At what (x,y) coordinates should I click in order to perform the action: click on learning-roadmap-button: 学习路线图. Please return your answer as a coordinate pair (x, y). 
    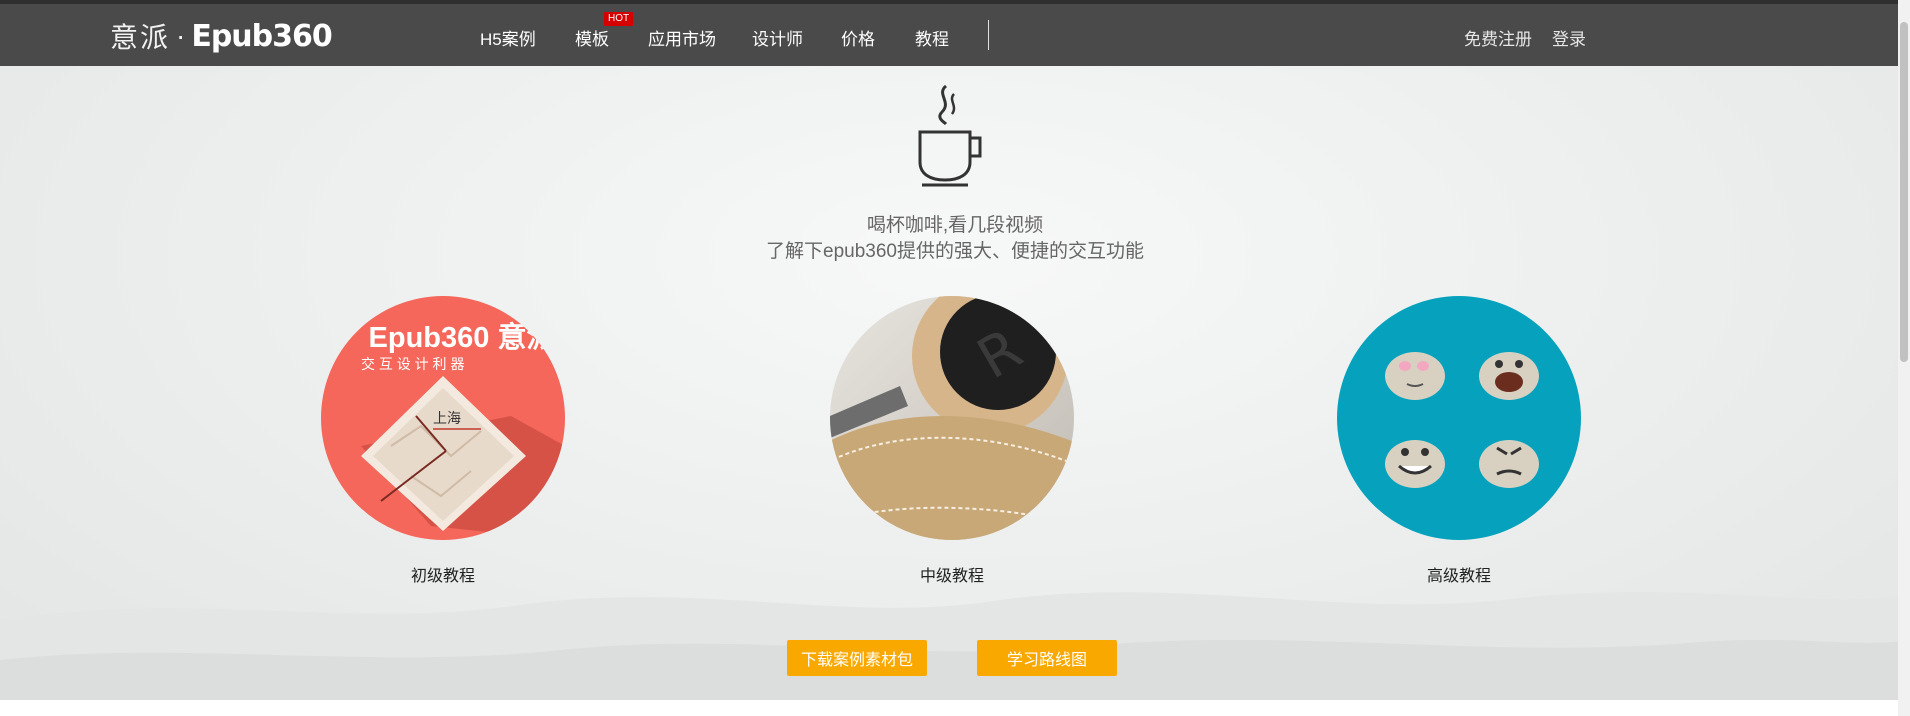
    Looking at the image, I should click on (1047, 658).